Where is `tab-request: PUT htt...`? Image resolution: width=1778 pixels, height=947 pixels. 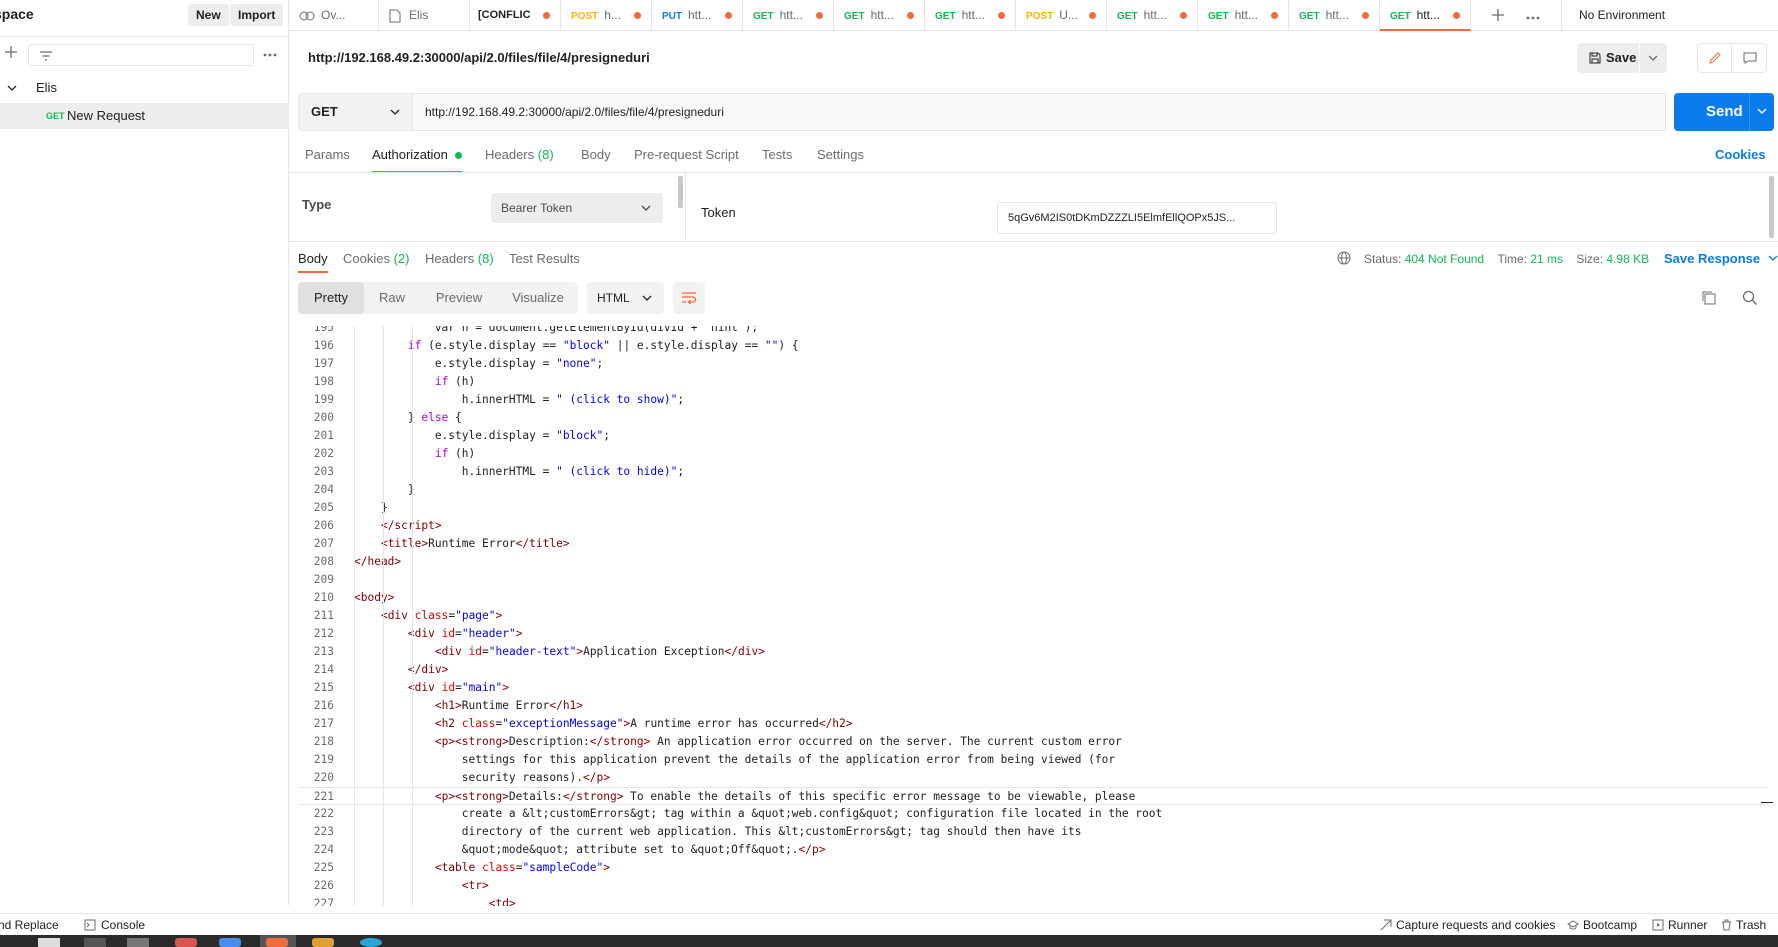 tab-request: PUT htt... is located at coordinates (697, 15).